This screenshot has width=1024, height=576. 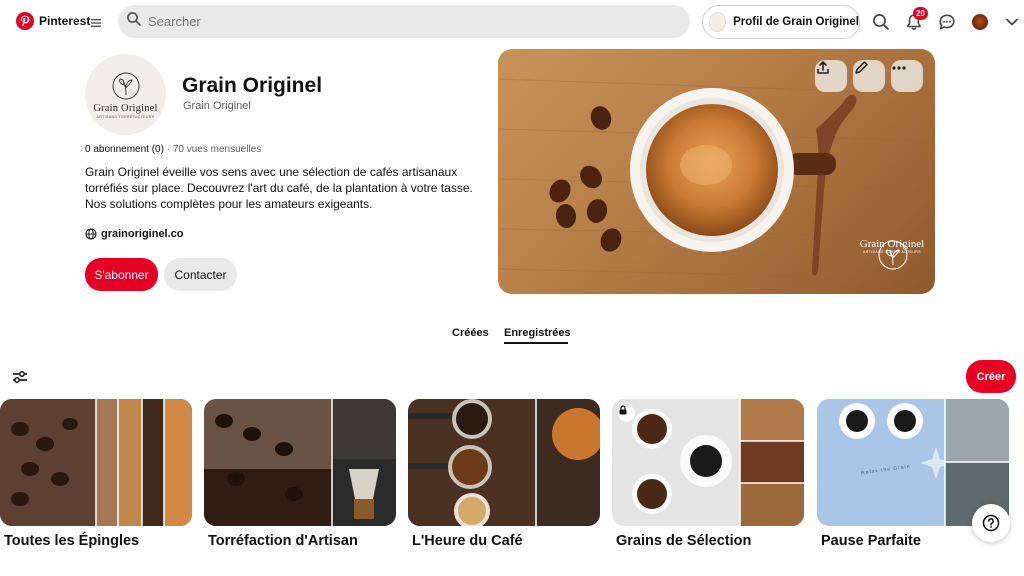 What do you see at coordinates (796, 22) in the screenshot?
I see `profile-pill-label: Profil de Grain Originel` at bounding box center [796, 22].